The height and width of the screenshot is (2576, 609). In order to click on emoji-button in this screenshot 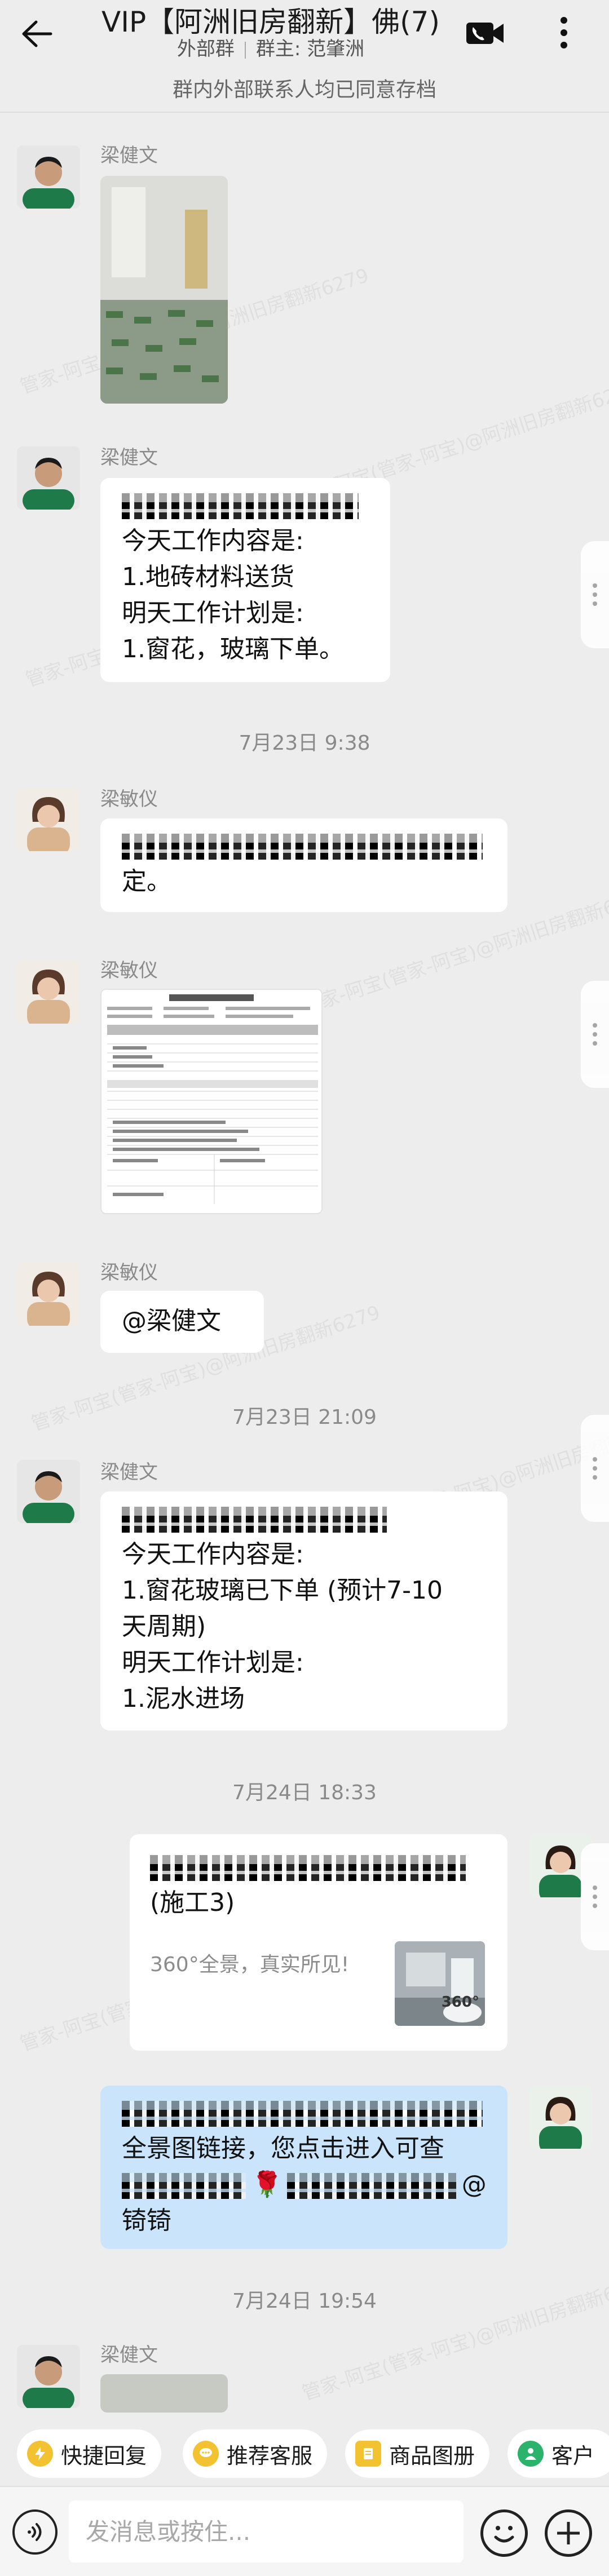, I will do `click(504, 2533)`.